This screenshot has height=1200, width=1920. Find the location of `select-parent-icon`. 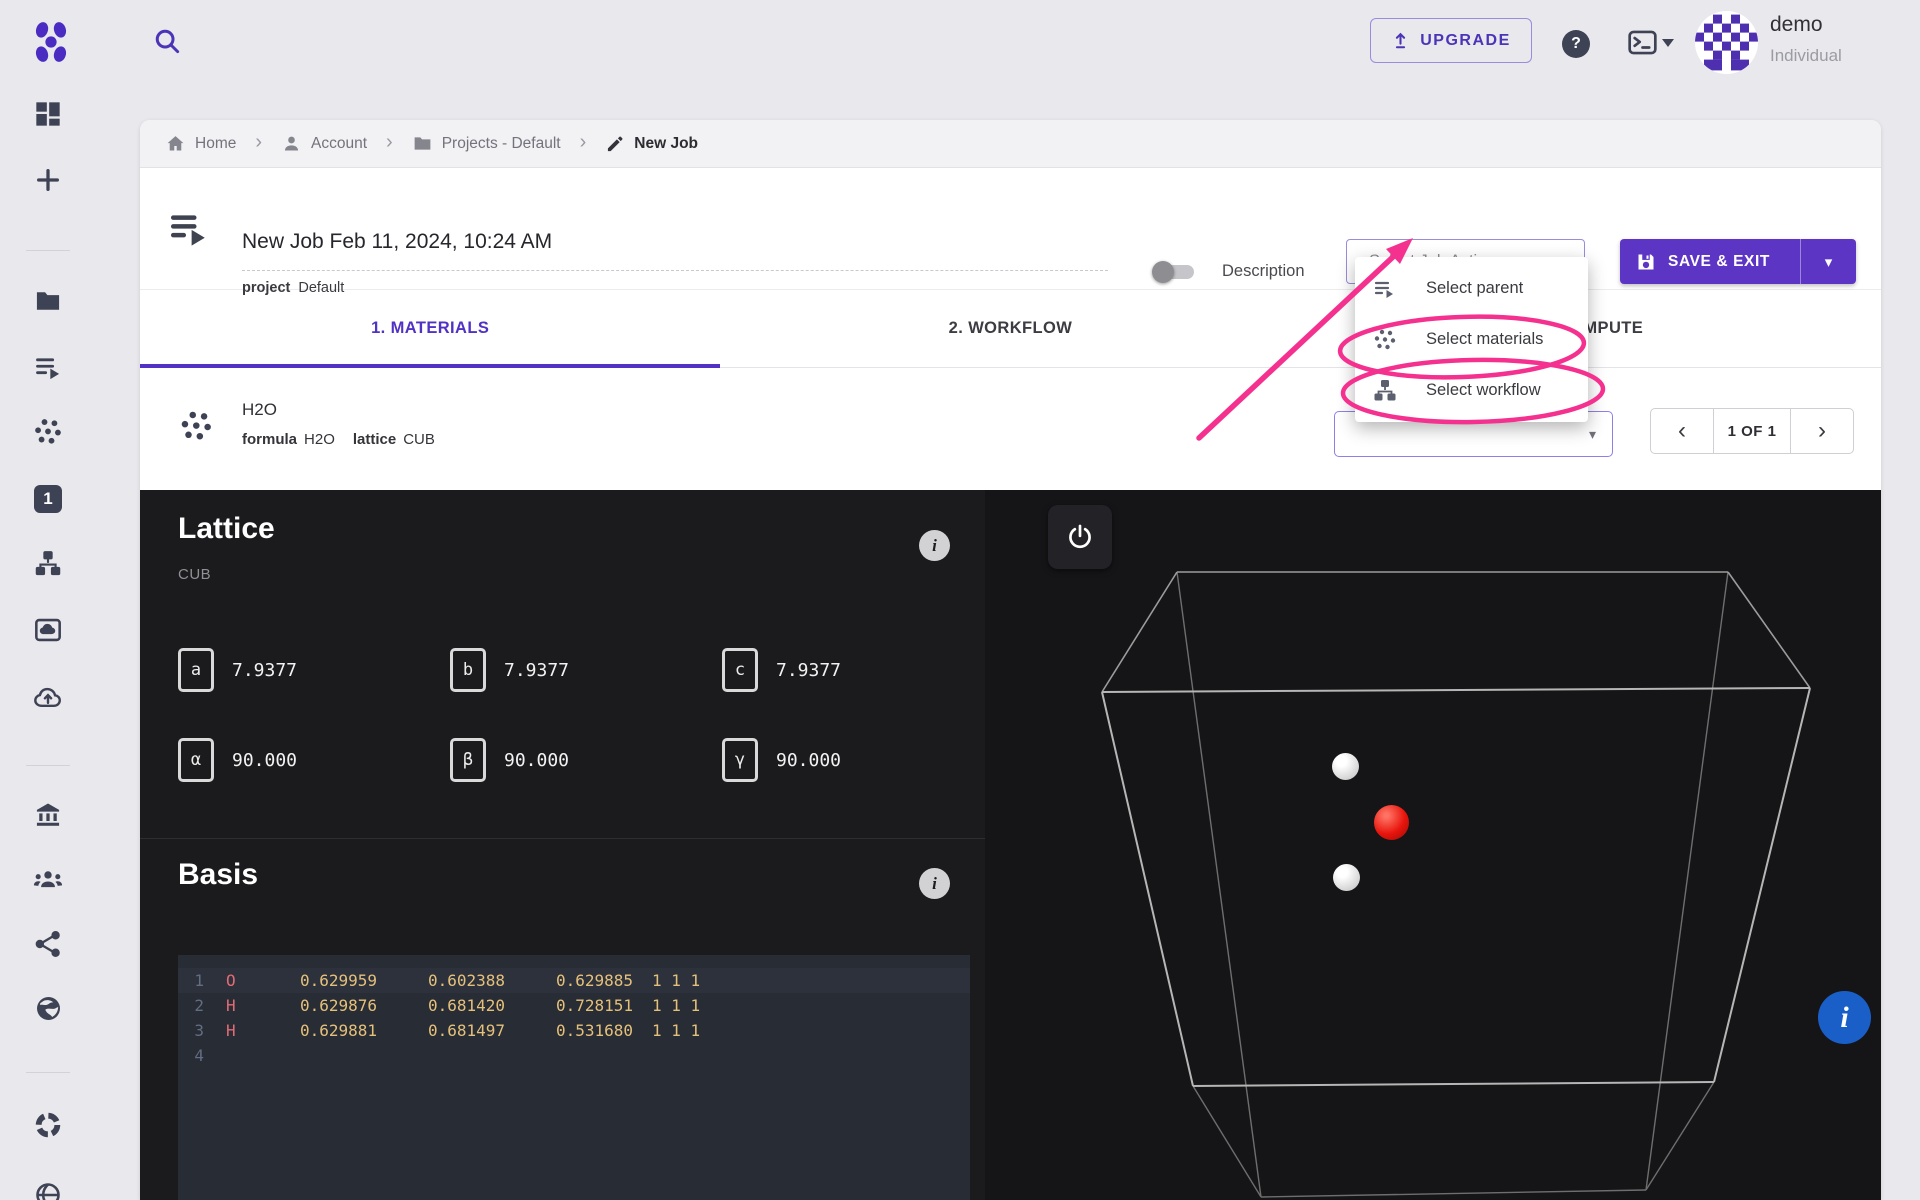

select-parent-icon is located at coordinates (1385, 289).